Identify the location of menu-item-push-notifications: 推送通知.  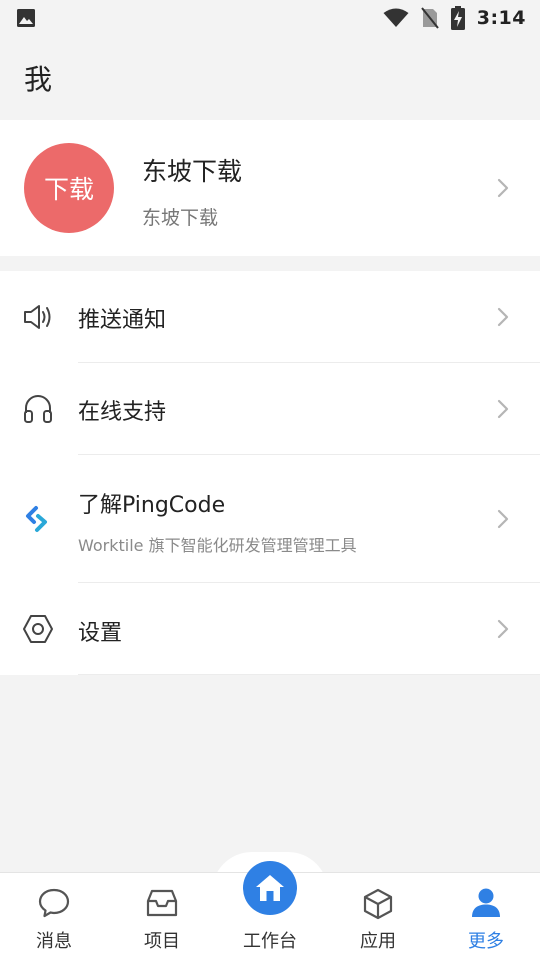
(270, 317).